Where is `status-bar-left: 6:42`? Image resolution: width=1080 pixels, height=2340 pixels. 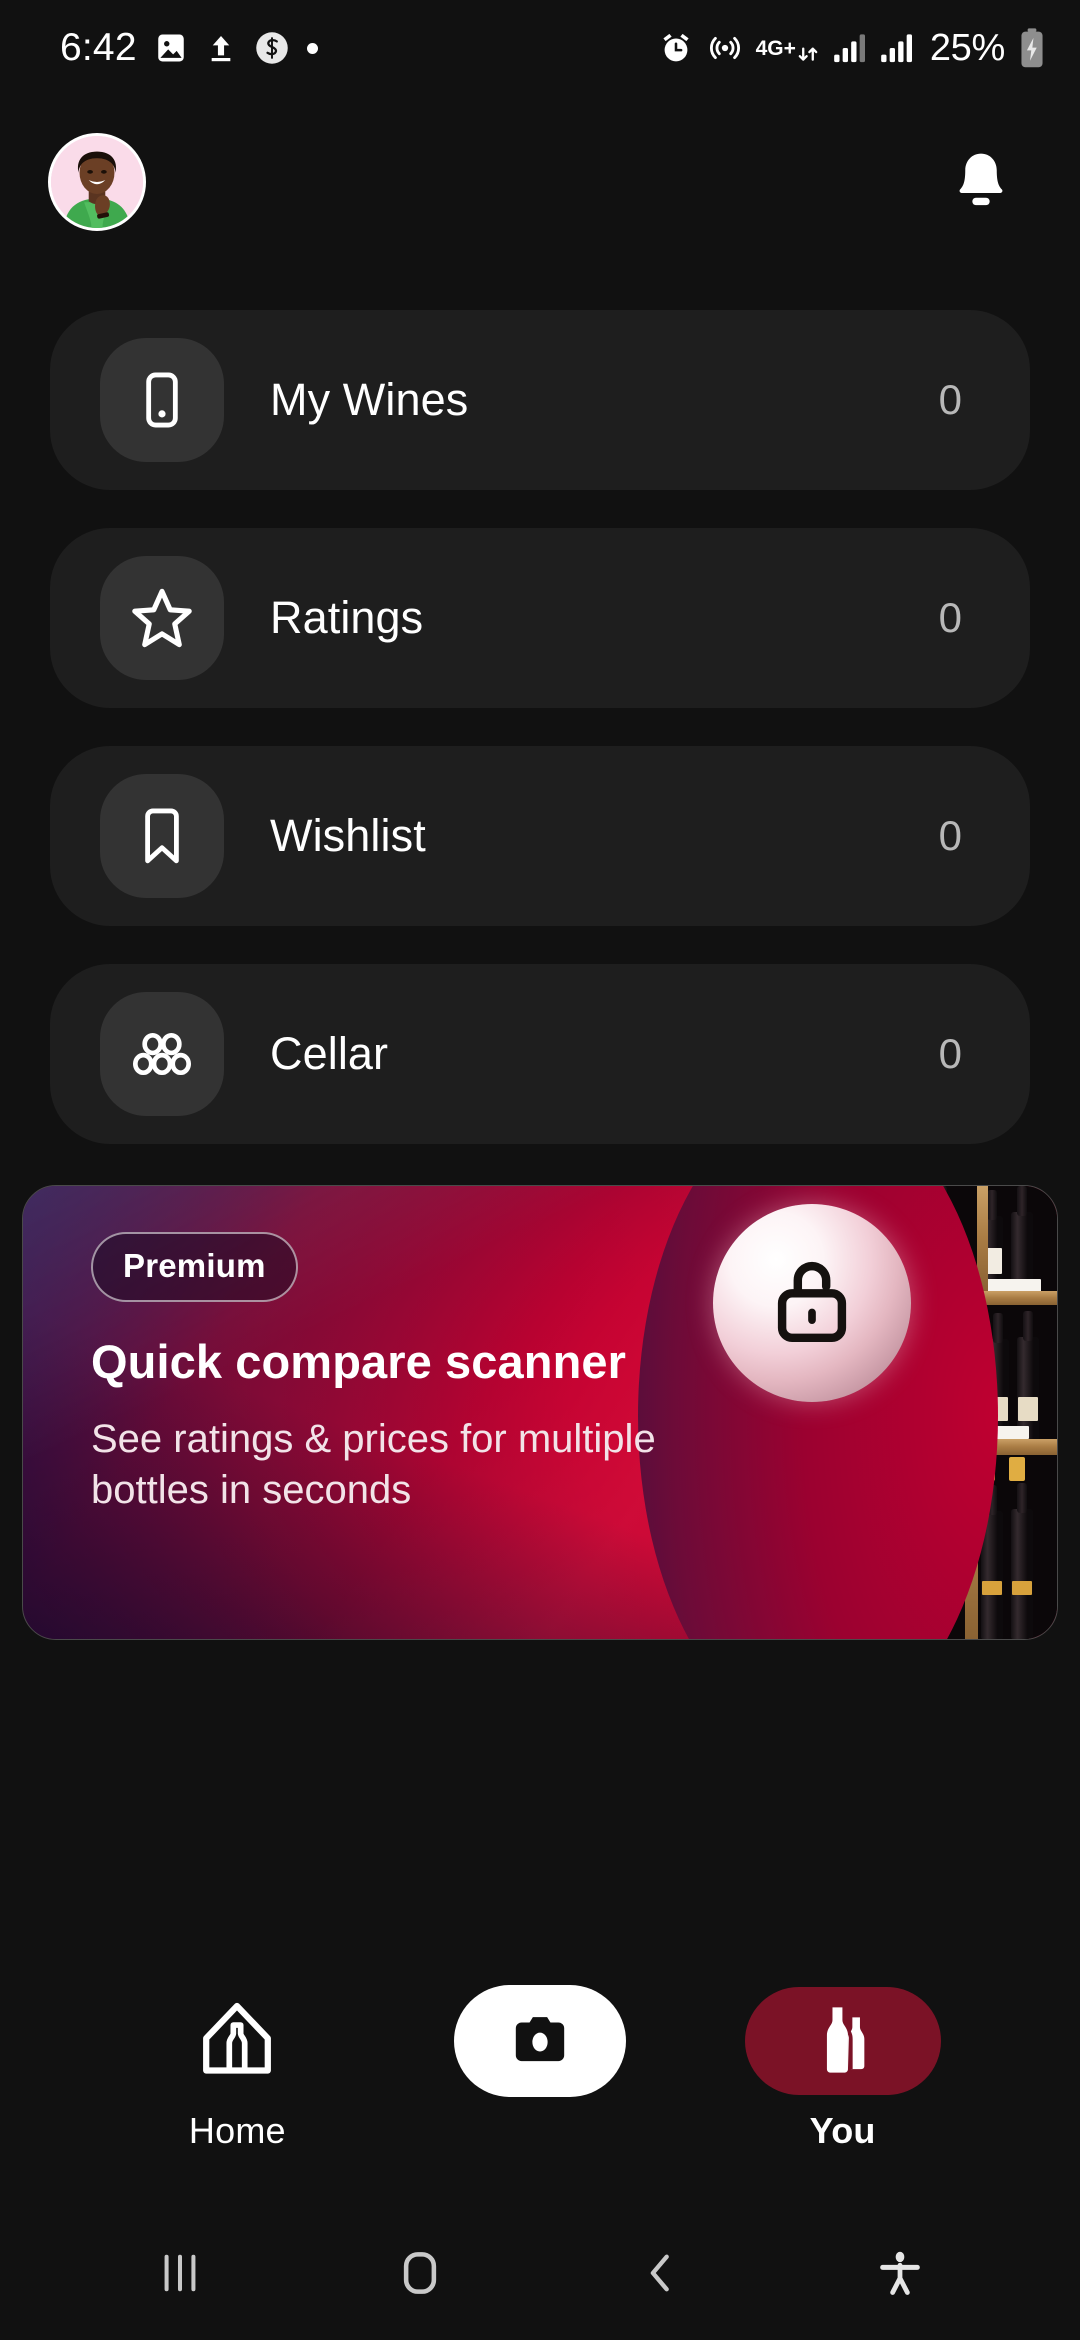
status-bar-left: 6:42 is located at coordinates (189, 48).